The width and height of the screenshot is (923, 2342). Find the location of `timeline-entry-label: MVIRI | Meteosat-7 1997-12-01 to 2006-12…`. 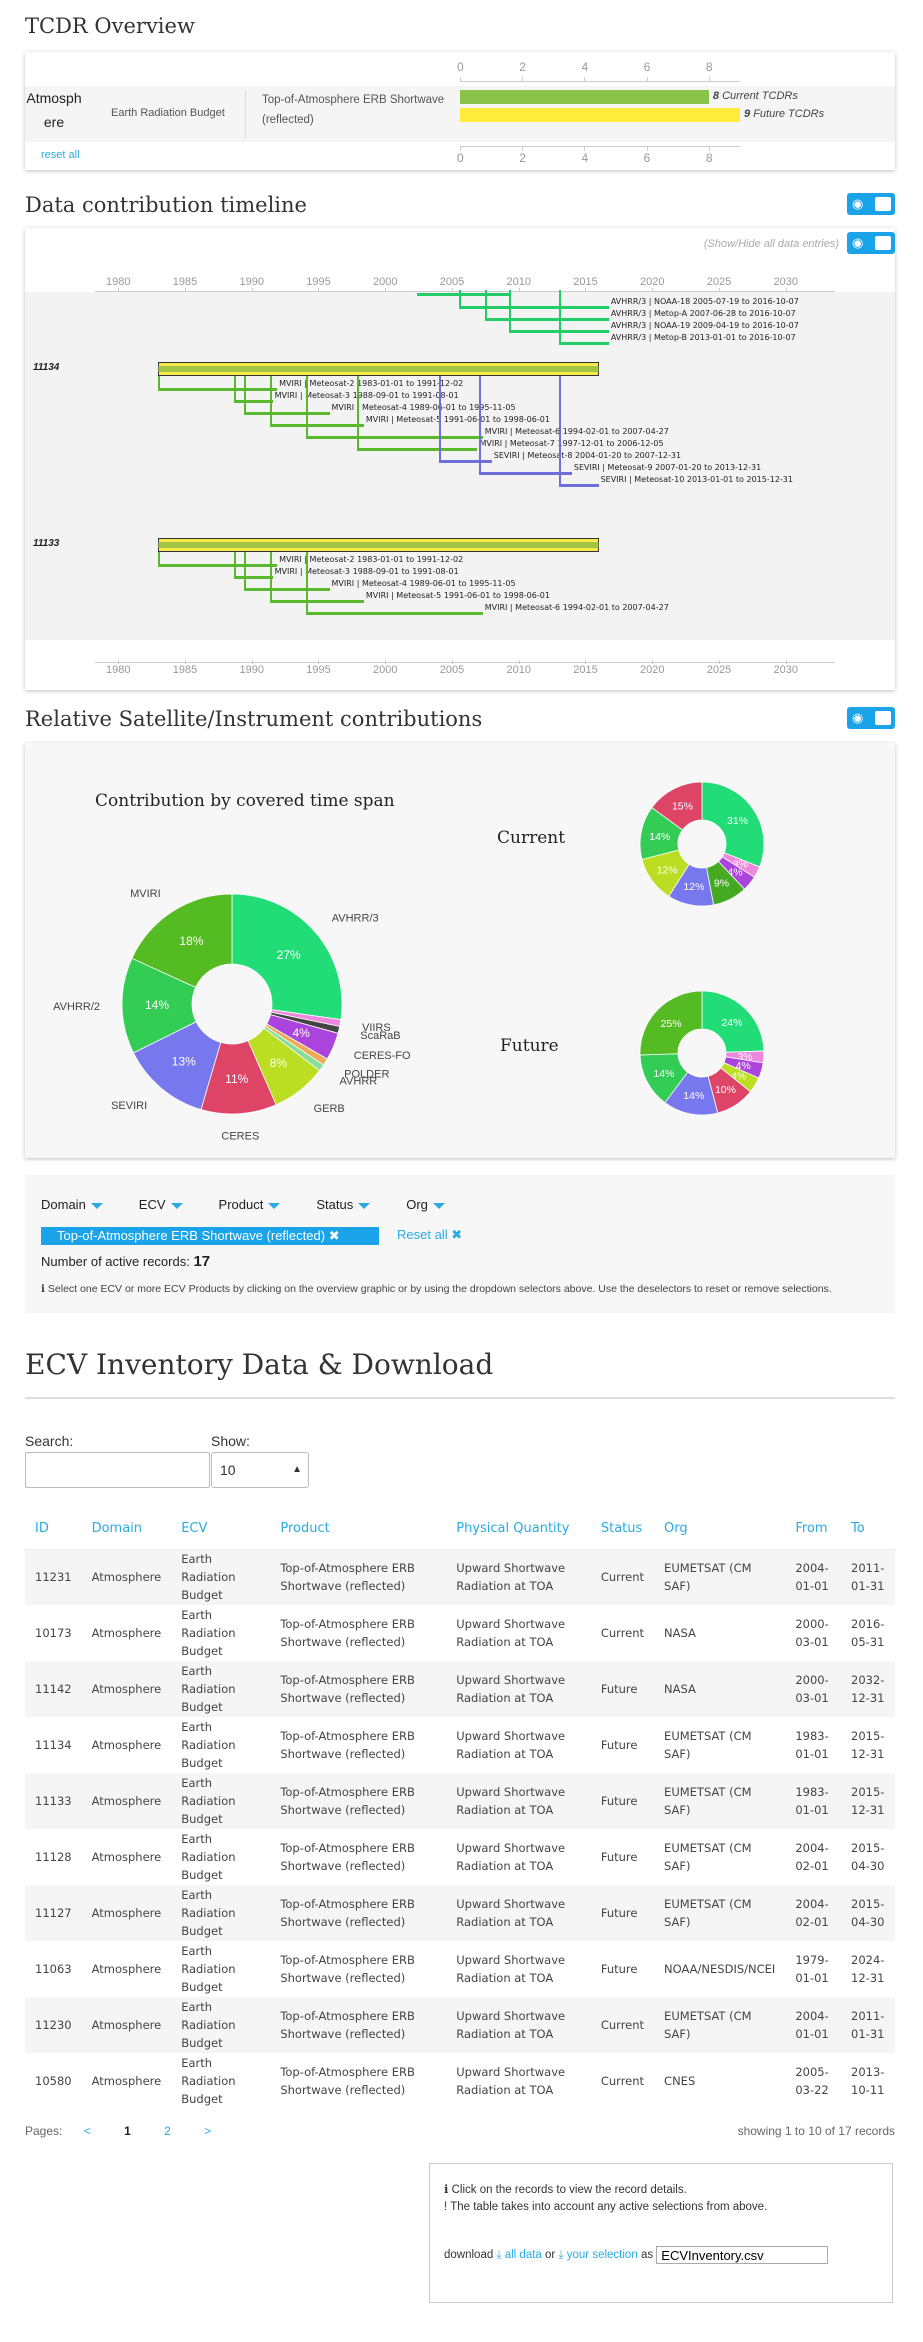

timeline-entry-label: MVIRI | Meteosat-7 1997-12-01 to 2006-12… is located at coordinates (571, 443).